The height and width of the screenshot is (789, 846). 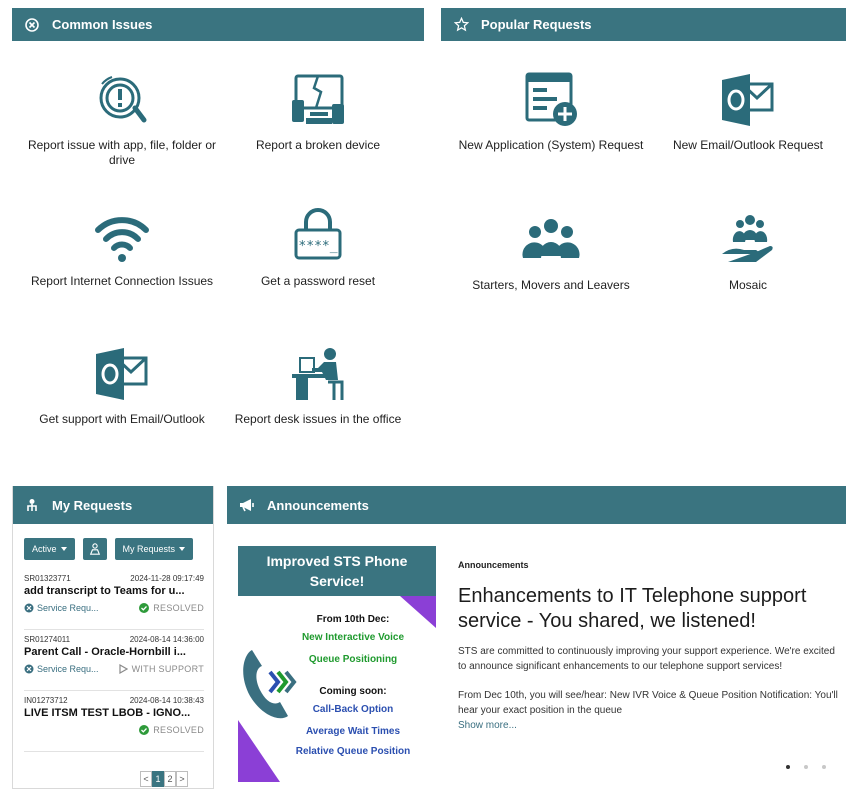 I want to click on prev-page-button: <, so click(x=146, y=779).